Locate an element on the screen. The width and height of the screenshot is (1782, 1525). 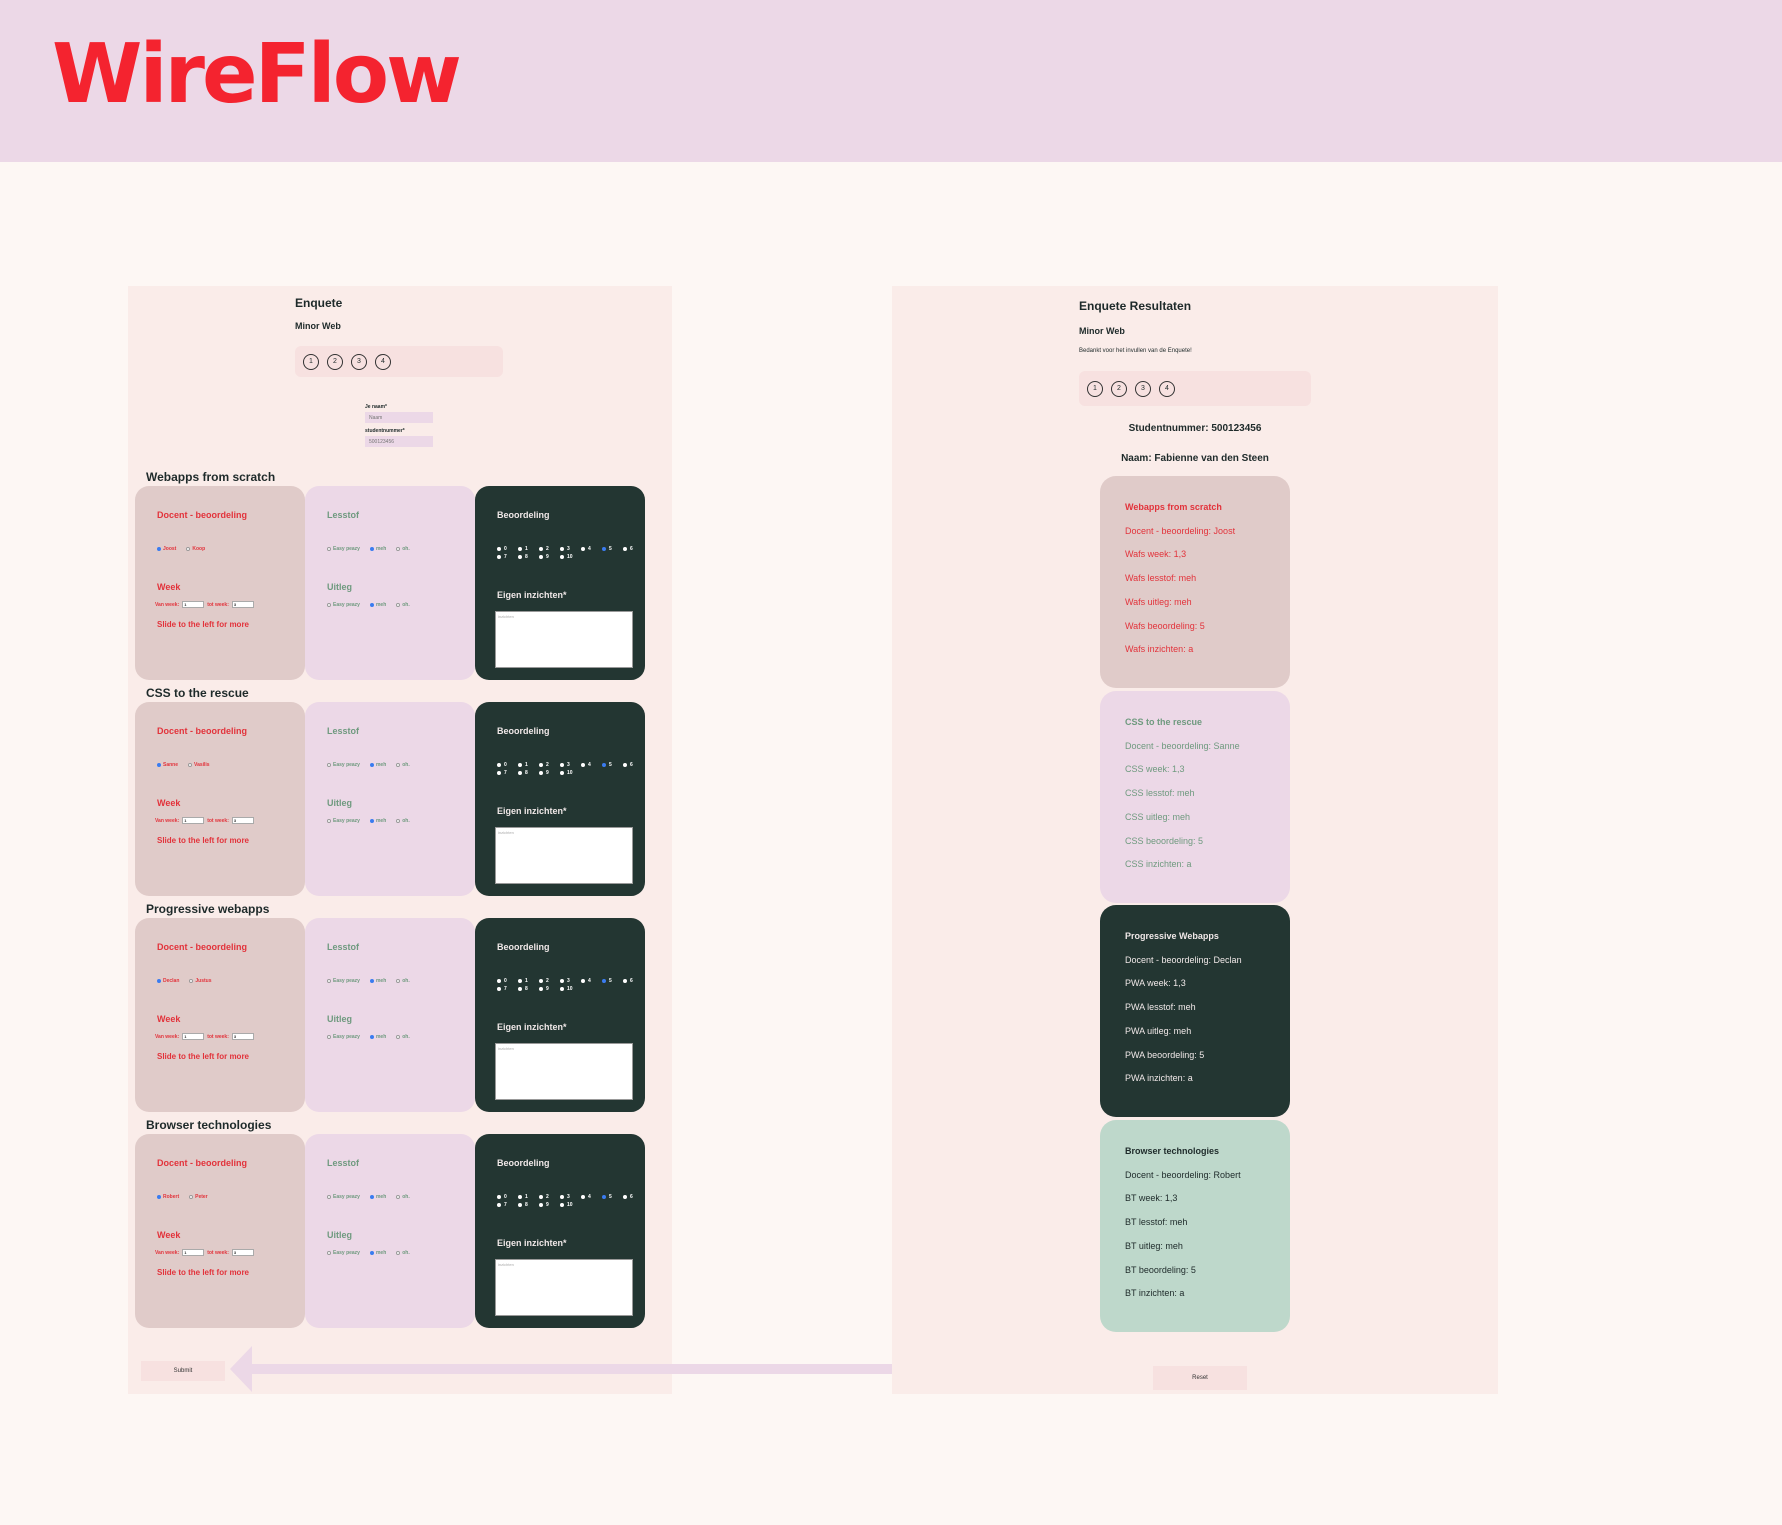
teacher-option: Robert is located at coordinates (168, 1197).